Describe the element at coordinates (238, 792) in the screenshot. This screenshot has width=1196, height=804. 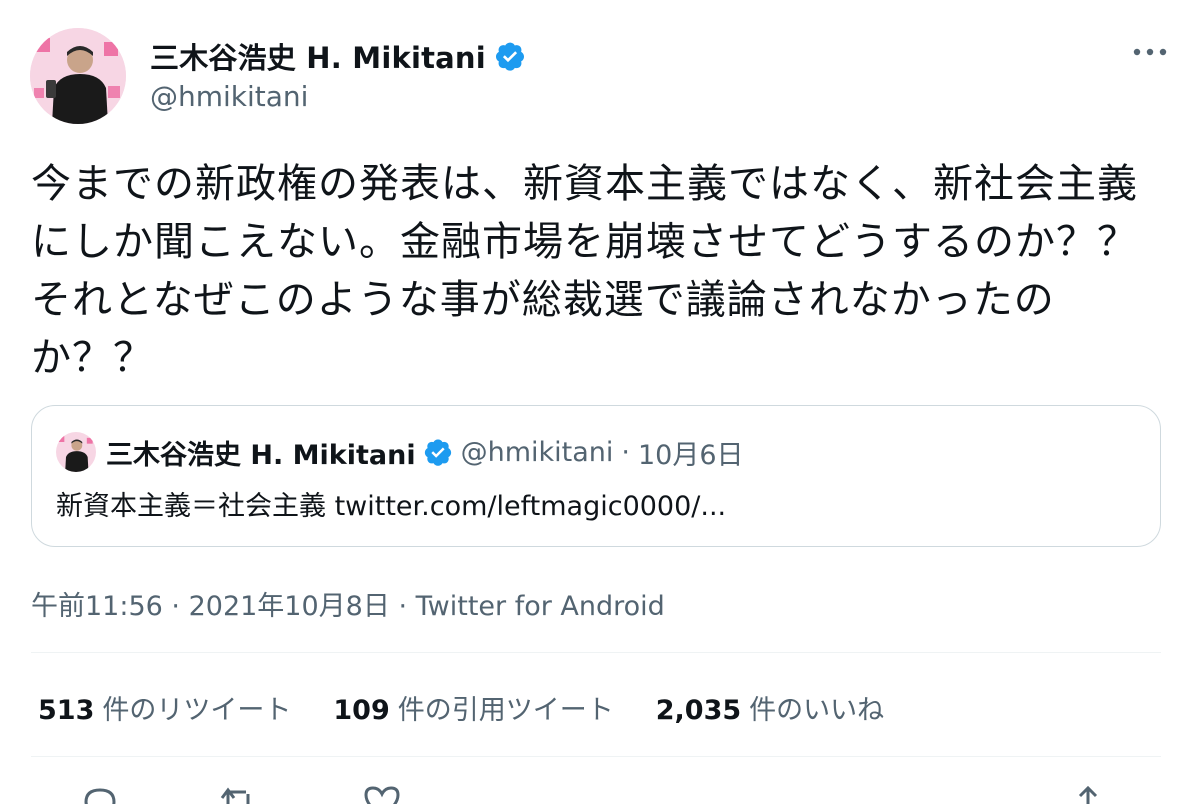
I see `retweet-icon` at that location.